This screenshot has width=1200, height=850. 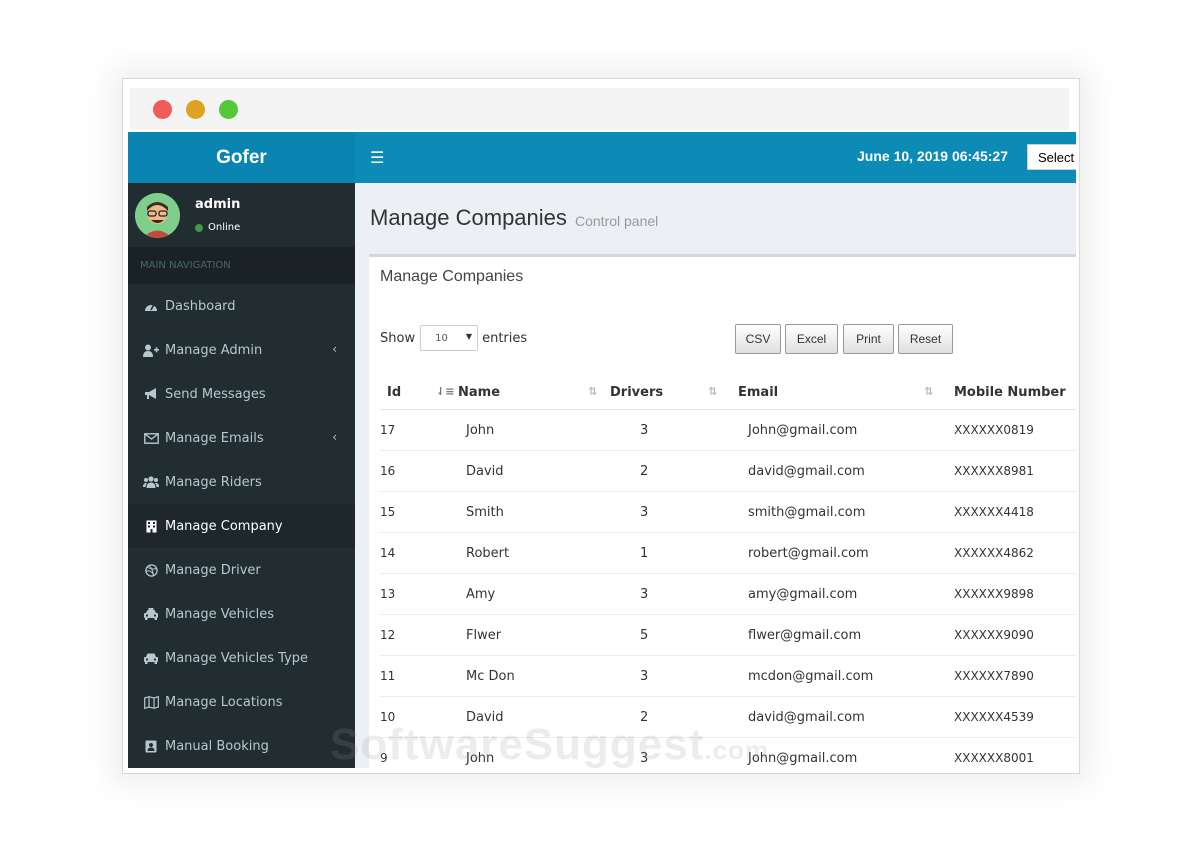 What do you see at coordinates (199, 227) in the screenshot?
I see `online-dot-icon` at bounding box center [199, 227].